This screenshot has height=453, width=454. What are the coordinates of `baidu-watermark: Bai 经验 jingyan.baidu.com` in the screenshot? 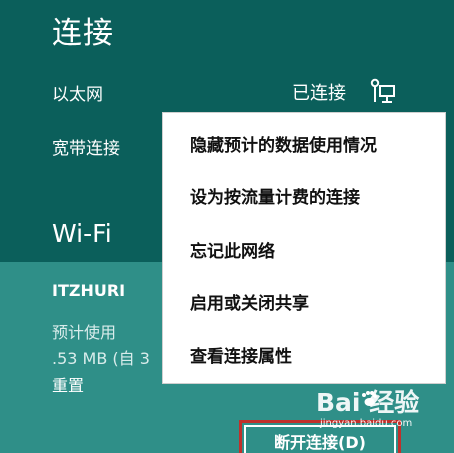 It's located at (379, 416).